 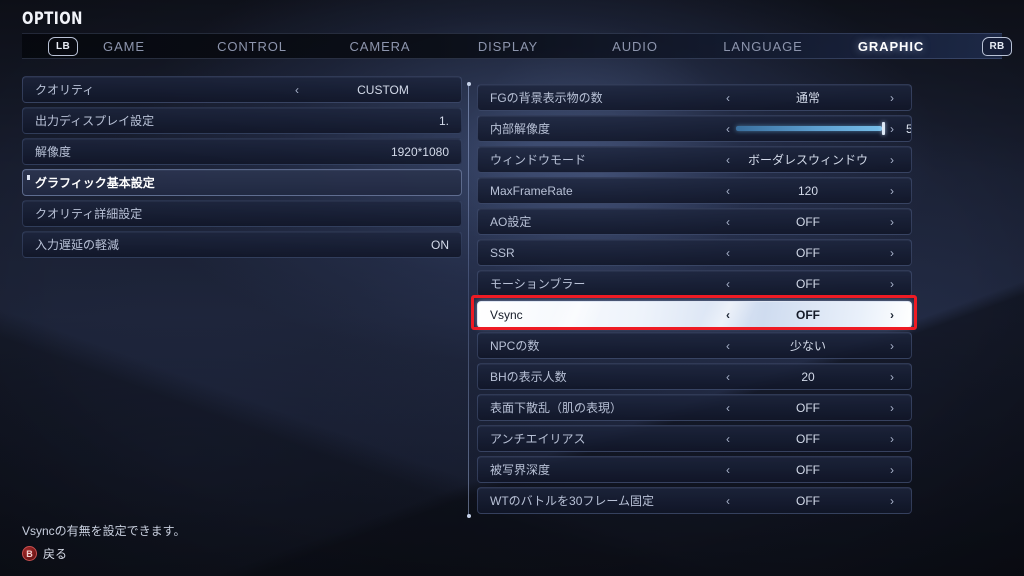 What do you see at coordinates (762, 47) in the screenshot?
I see `tab-language: LANGUAGE` at bounding box center [762, 47].